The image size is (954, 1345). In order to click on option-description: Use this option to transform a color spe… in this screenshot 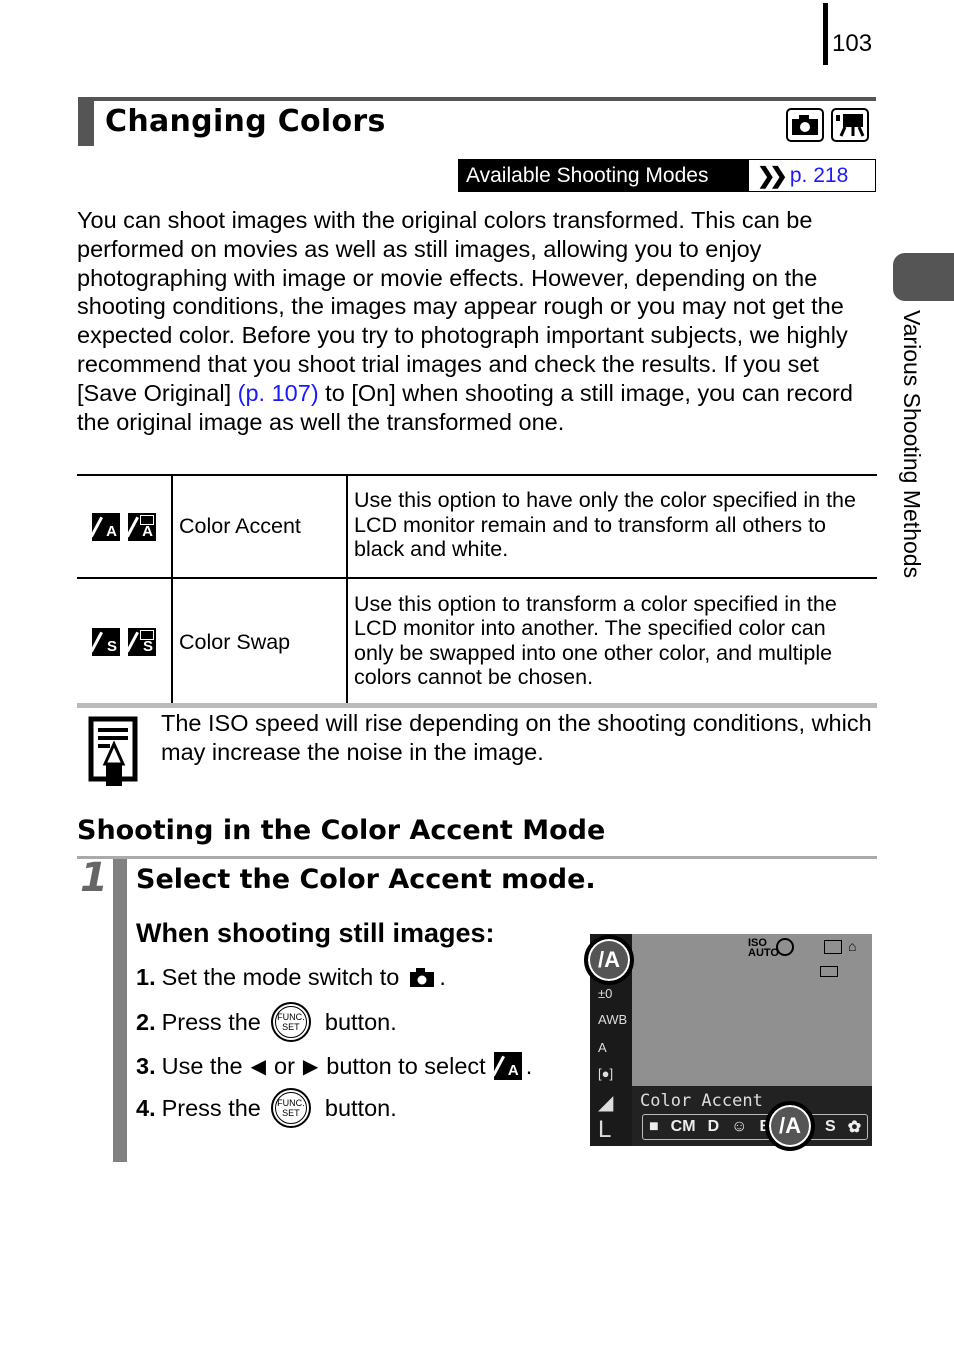, I will do `click(611, 642)`.